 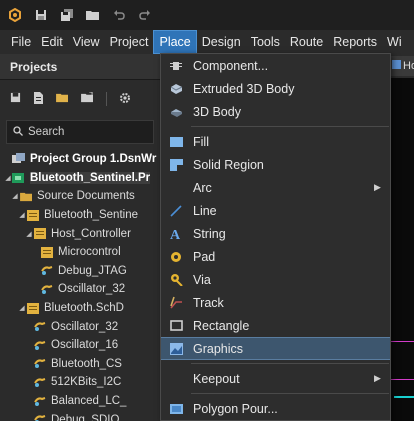 I want to click on tree-item: ◢ Bluetooth.SchD, so click(x=80, y=308).